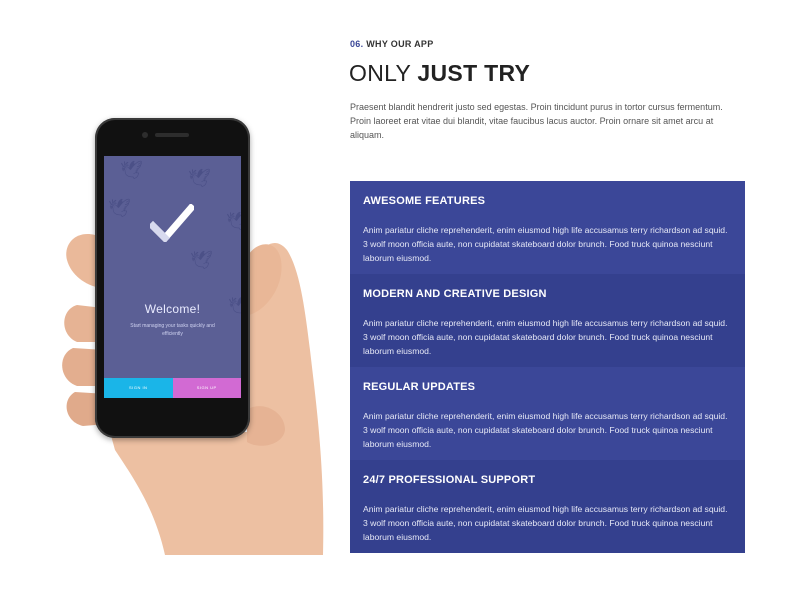 Image resolution: width=800 pixels, height=600 pixels. Describe the element at coordinates (206, 388) in the screenshot. I see `sign-up-button: SIGN UP` at that location.